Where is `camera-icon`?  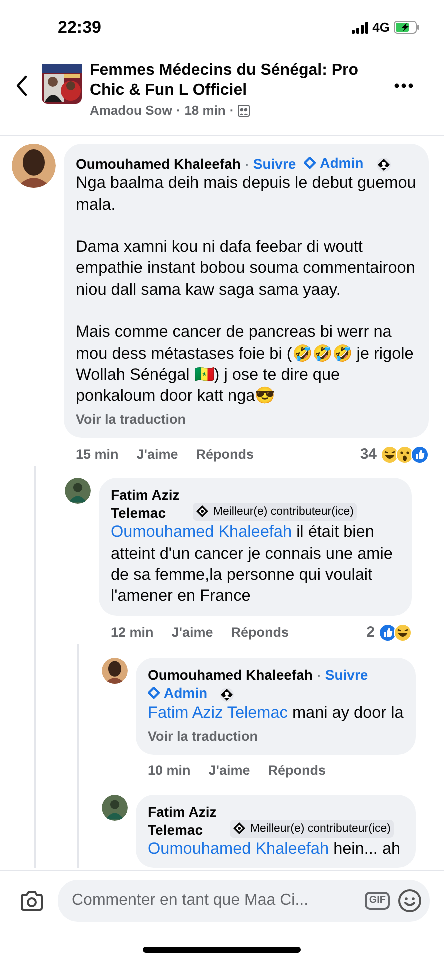
camera-icon is located at coordinates (32, 901).